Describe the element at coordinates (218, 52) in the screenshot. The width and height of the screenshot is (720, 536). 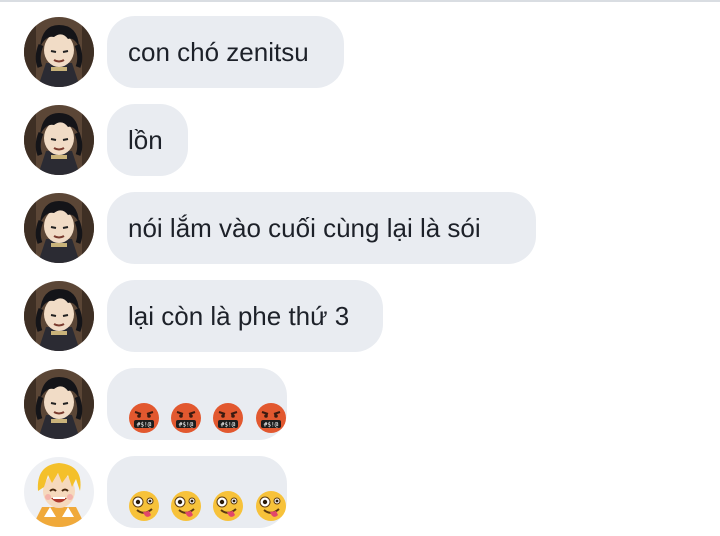
I see `message-text: con chó zenitsu` at that location.